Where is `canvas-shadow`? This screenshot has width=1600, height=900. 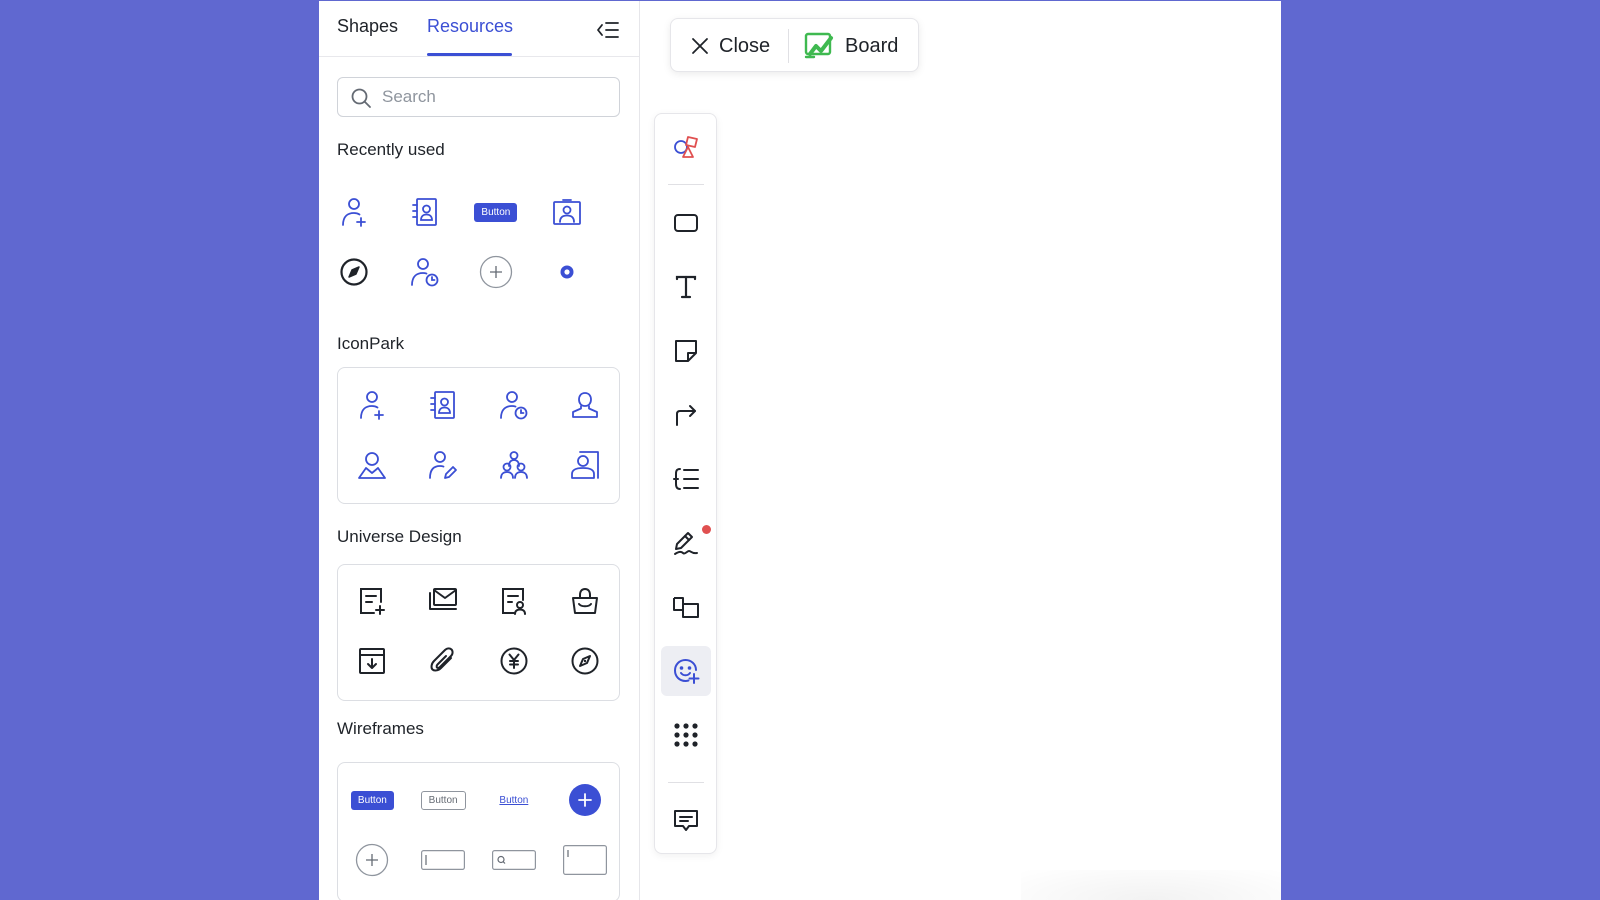 canvas-shadow is located at coordinates (1151, 885).